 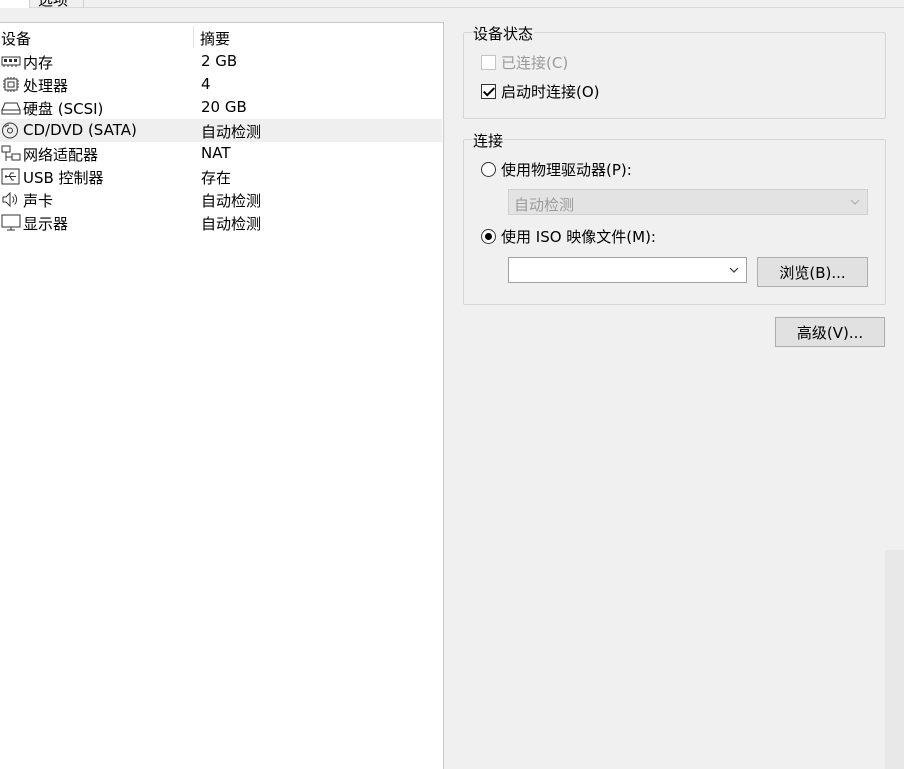 I want to click on device-name: 硬盘 (SCSI), so click(x=63, y=109).